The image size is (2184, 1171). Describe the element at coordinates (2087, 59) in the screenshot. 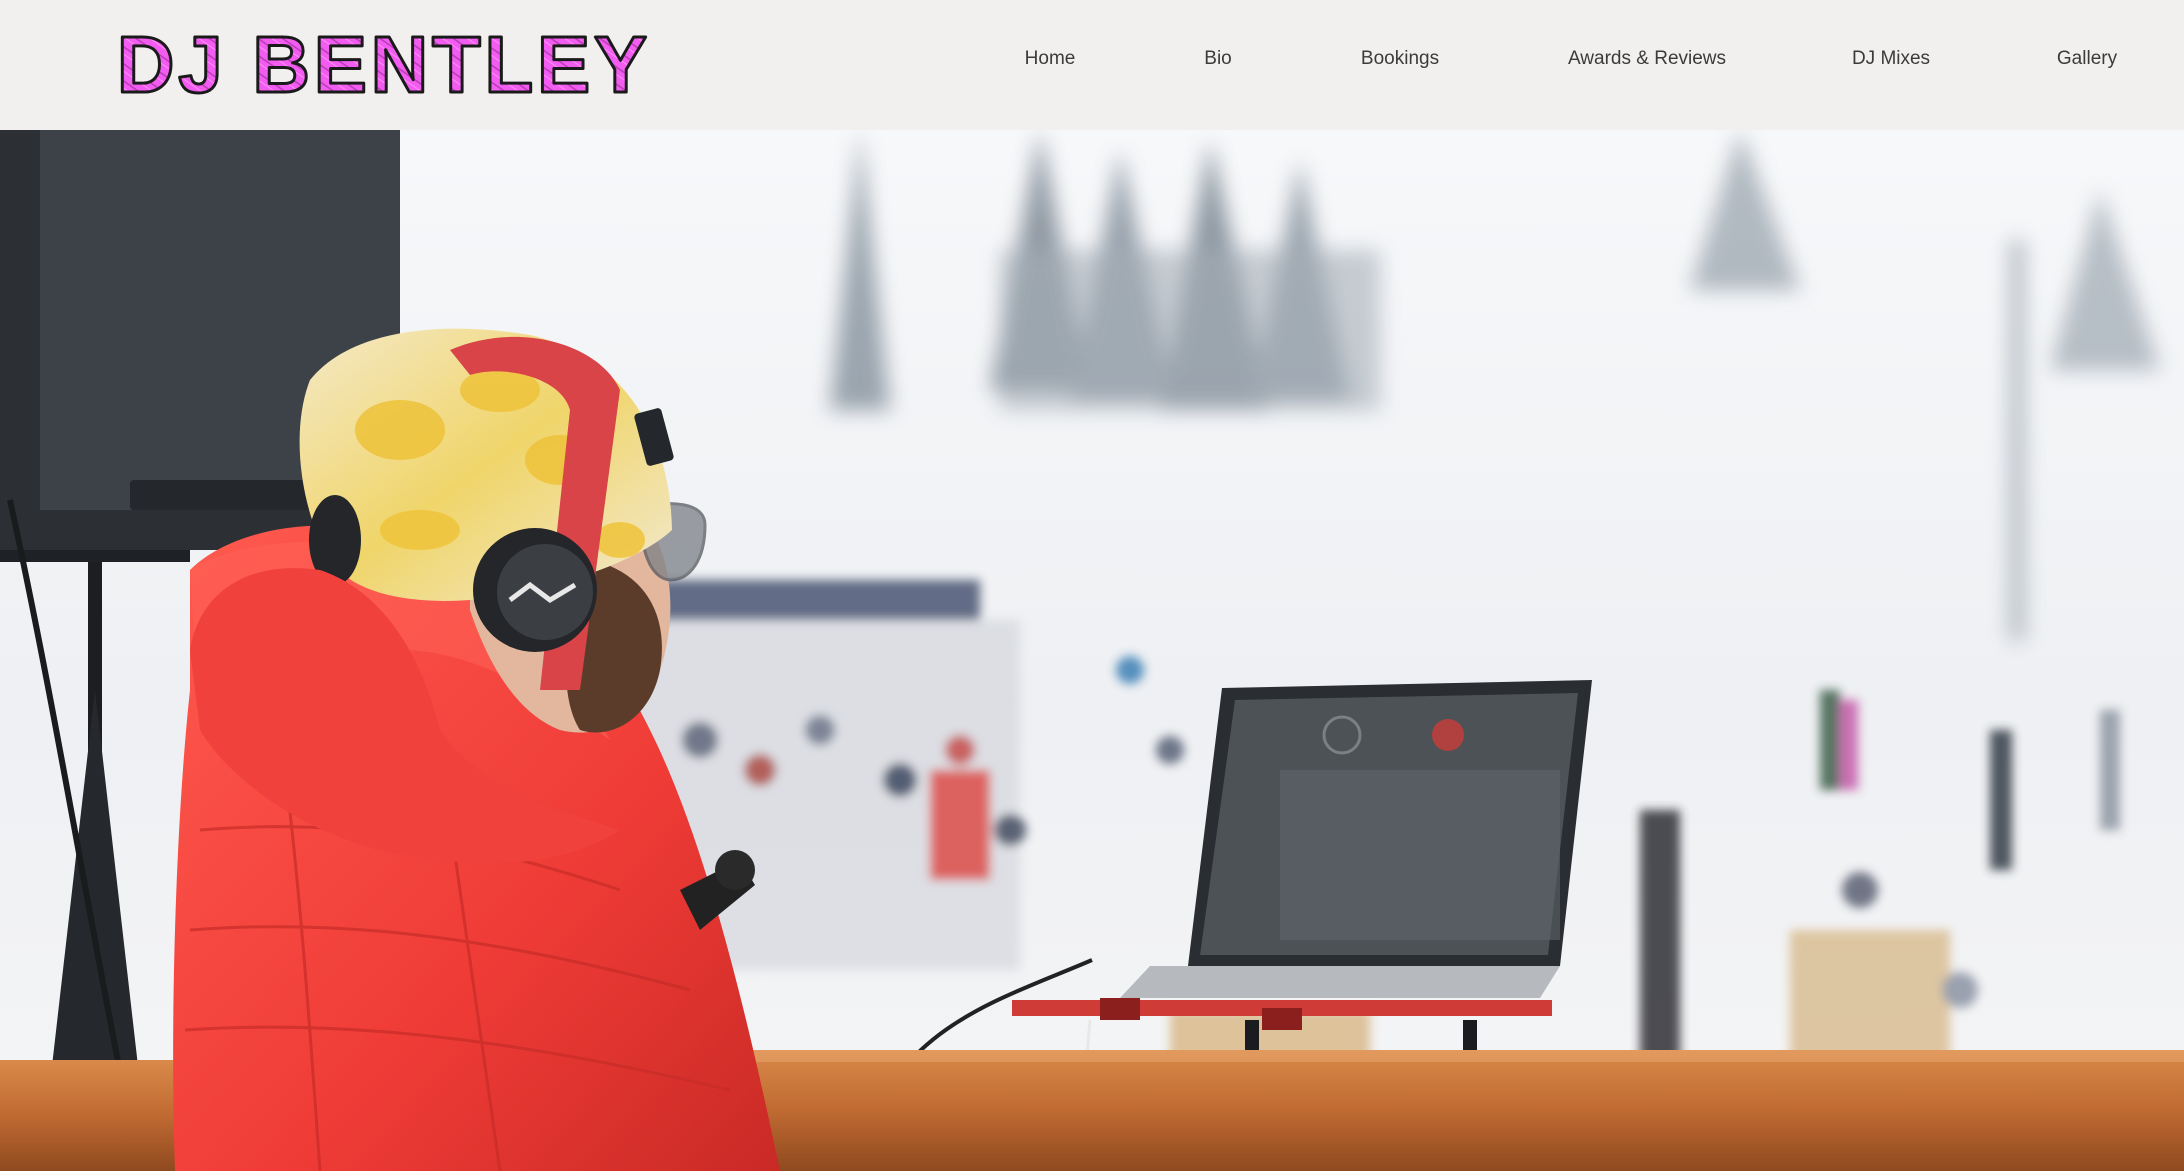

I see `nav-gallery: Gallery` at that location.